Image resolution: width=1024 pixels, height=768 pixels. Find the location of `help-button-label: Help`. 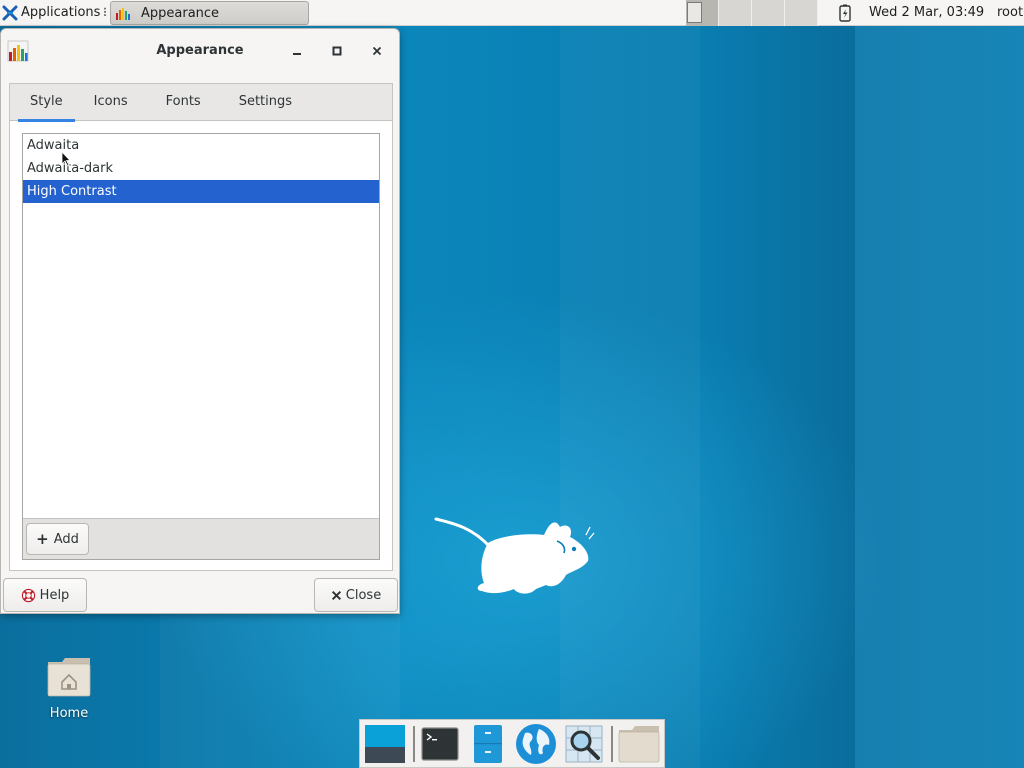

help-button-label: Help is located at coordinates (54, 595).